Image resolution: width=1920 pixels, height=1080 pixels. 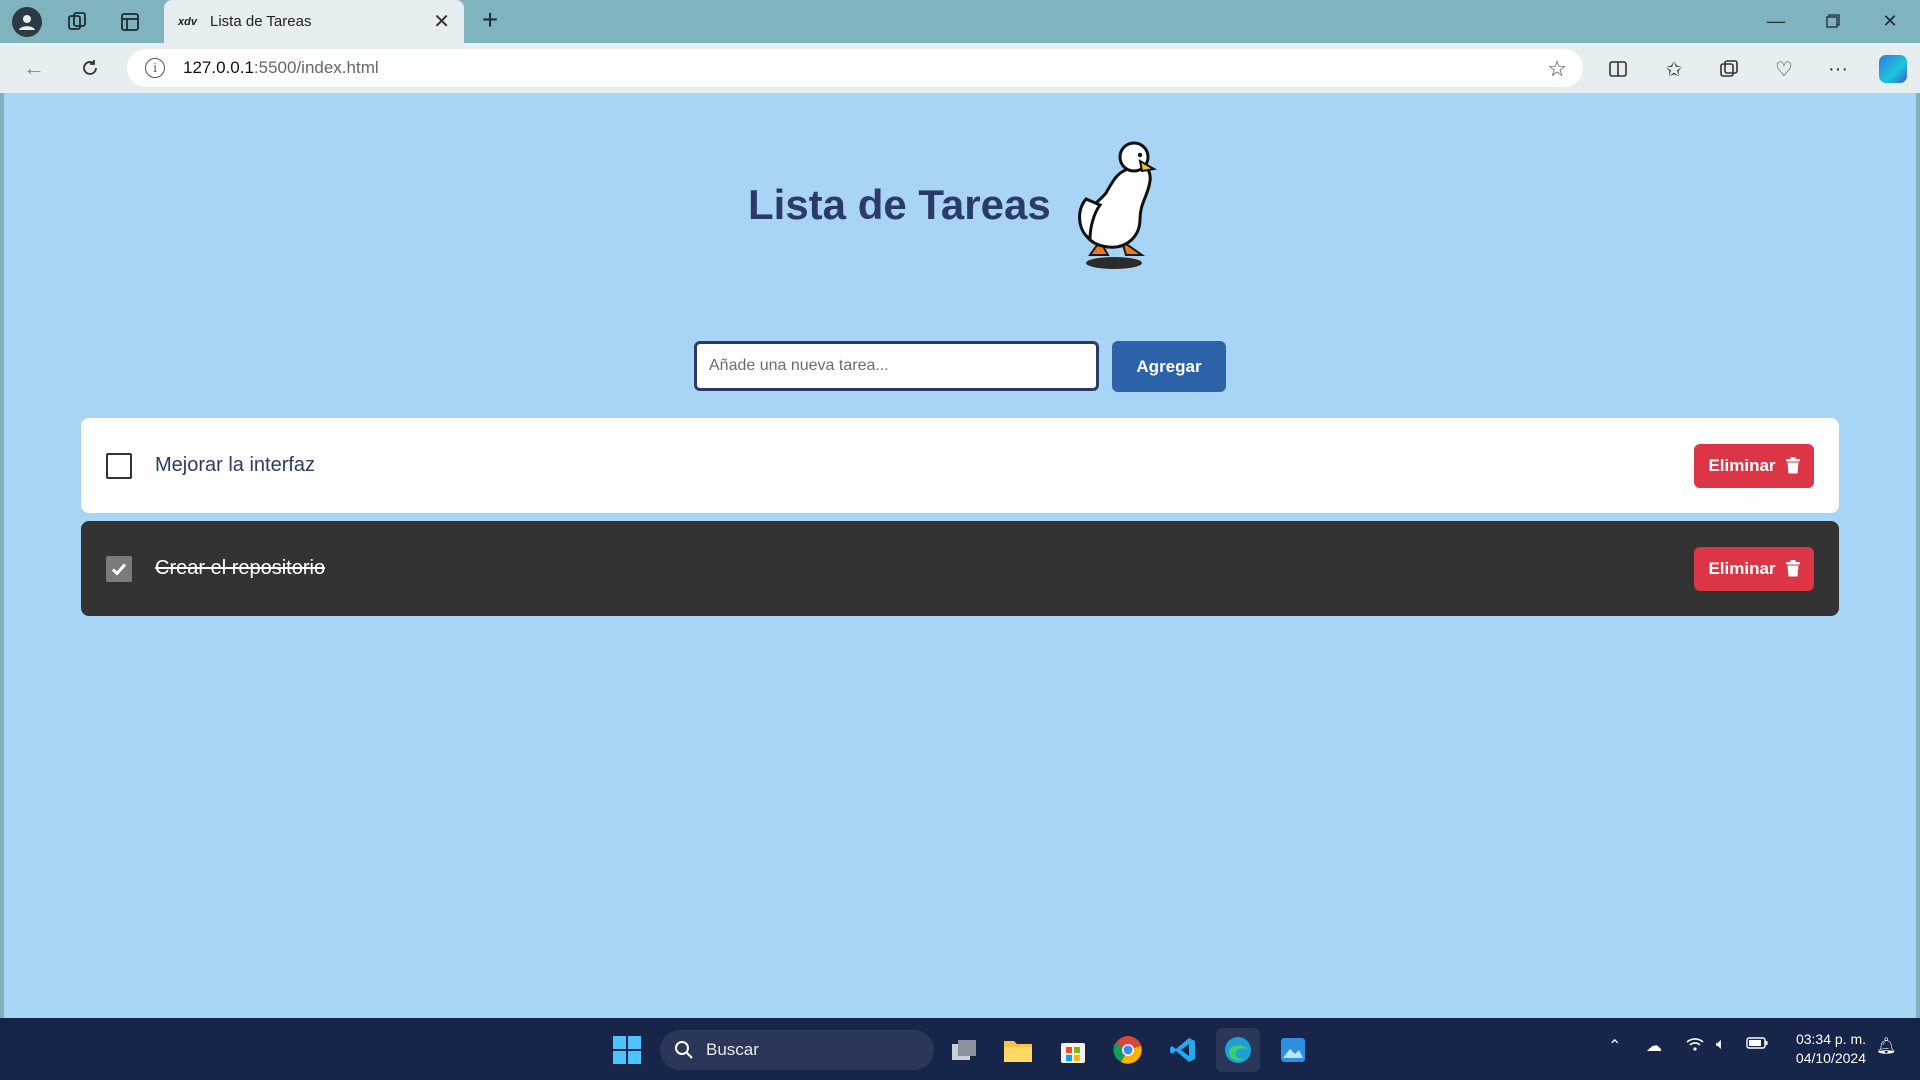 I want to click on microsoft-store-icon, so click(x=1073, y=1050).